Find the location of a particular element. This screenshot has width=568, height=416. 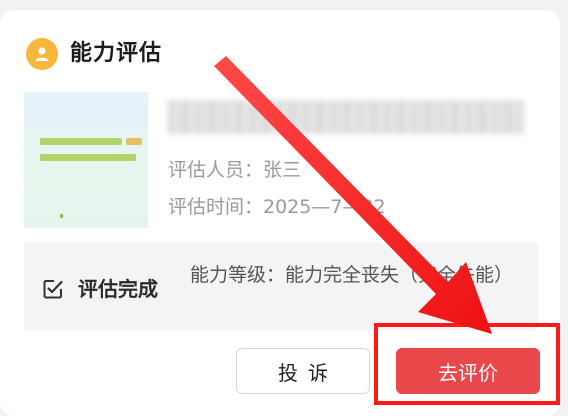

ability-level-text: 能力等级：能力完全丧失（完全失能） is located at coordinates (352, 275).